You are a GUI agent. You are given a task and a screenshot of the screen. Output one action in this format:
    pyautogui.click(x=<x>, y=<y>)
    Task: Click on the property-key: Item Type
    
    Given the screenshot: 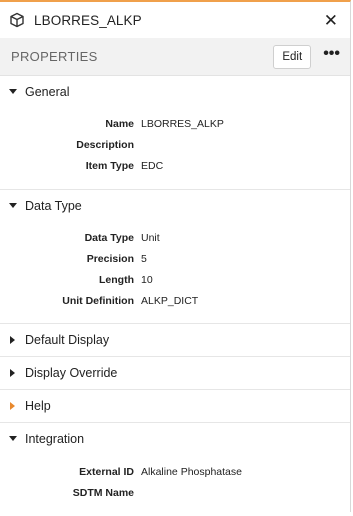 What is the action you would take?
    pyautogui.click(x=109, y=166)
    